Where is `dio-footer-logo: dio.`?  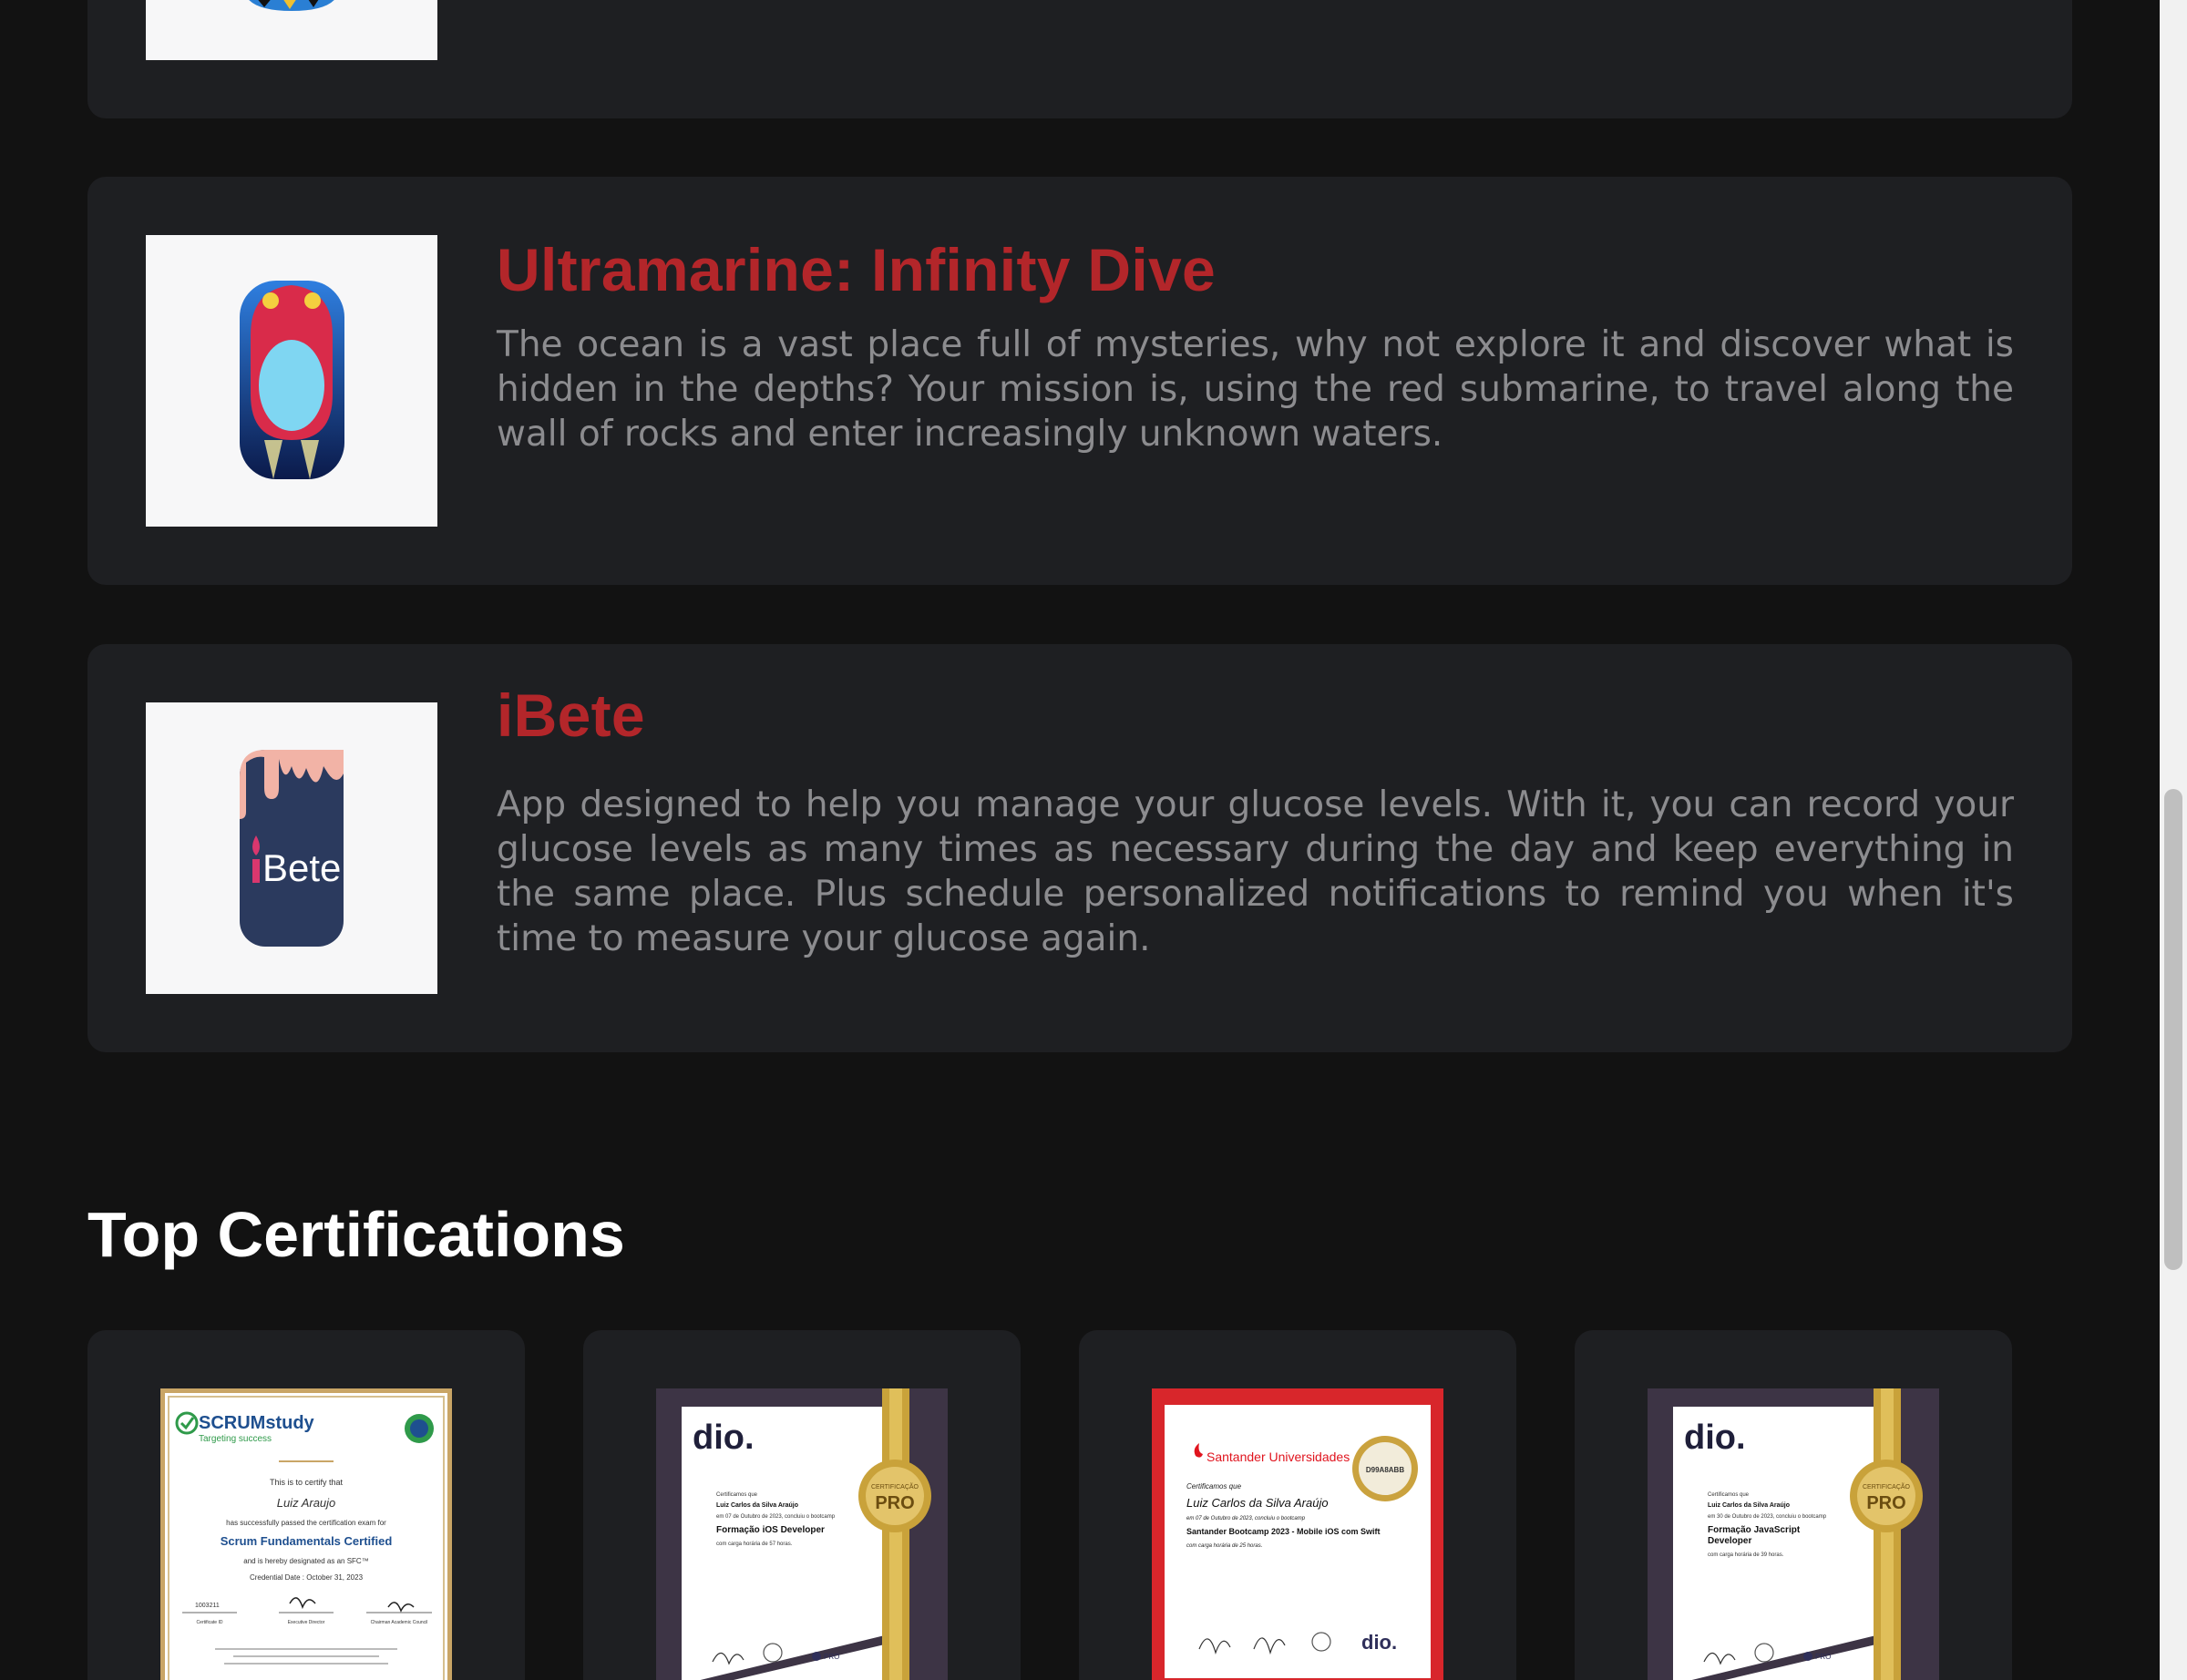
dio-footer-logo: dio. is located at coordinates (1379, 1642).